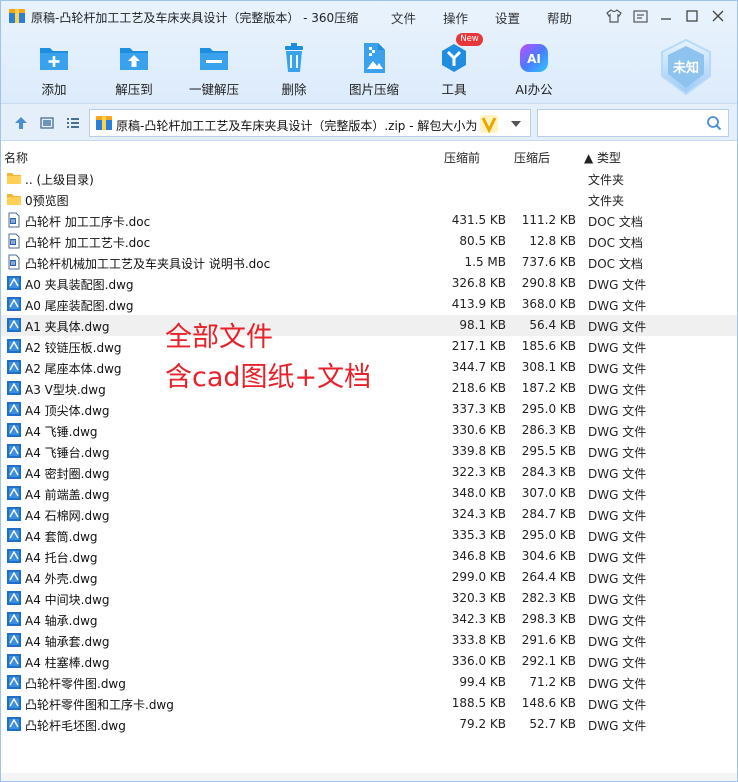  I want to click on file-row: A4 前端盖.dwg 348.0 KB 307.0 KB DWG 文件, so click(369, 493).